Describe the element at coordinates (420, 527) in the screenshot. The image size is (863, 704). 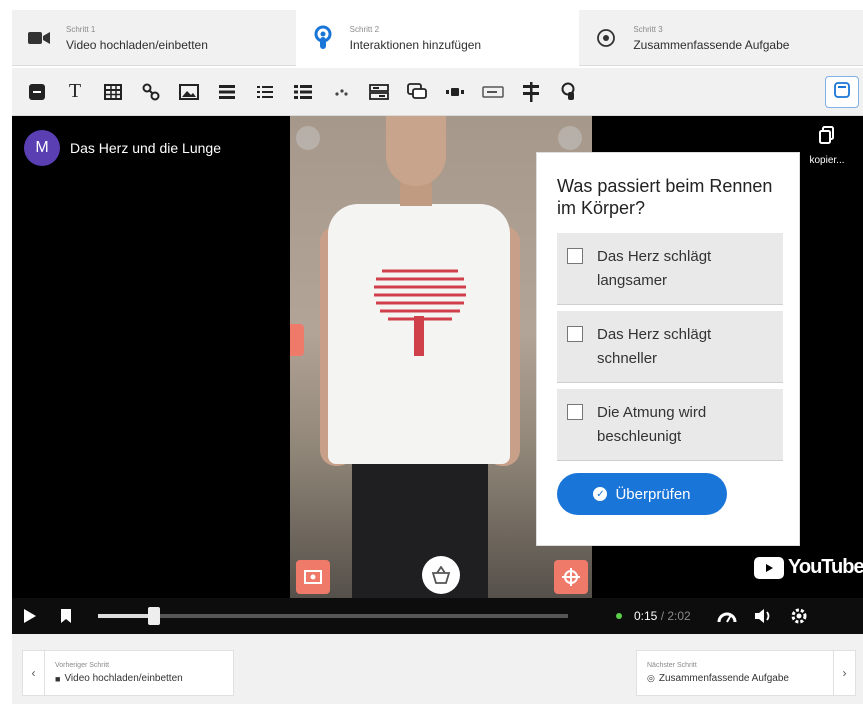
I see `video-person-legs` at that location.